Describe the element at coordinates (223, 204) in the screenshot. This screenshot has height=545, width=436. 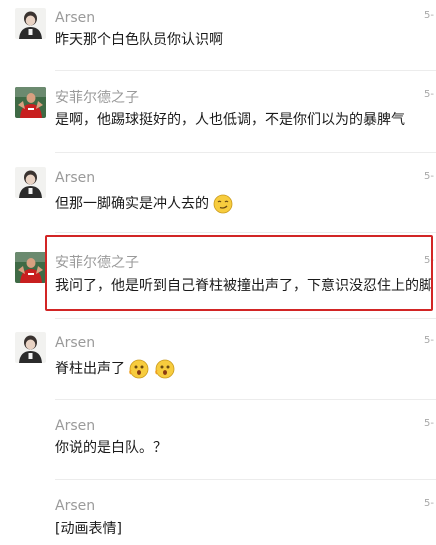
I see `smirk-face-icon` at that location.